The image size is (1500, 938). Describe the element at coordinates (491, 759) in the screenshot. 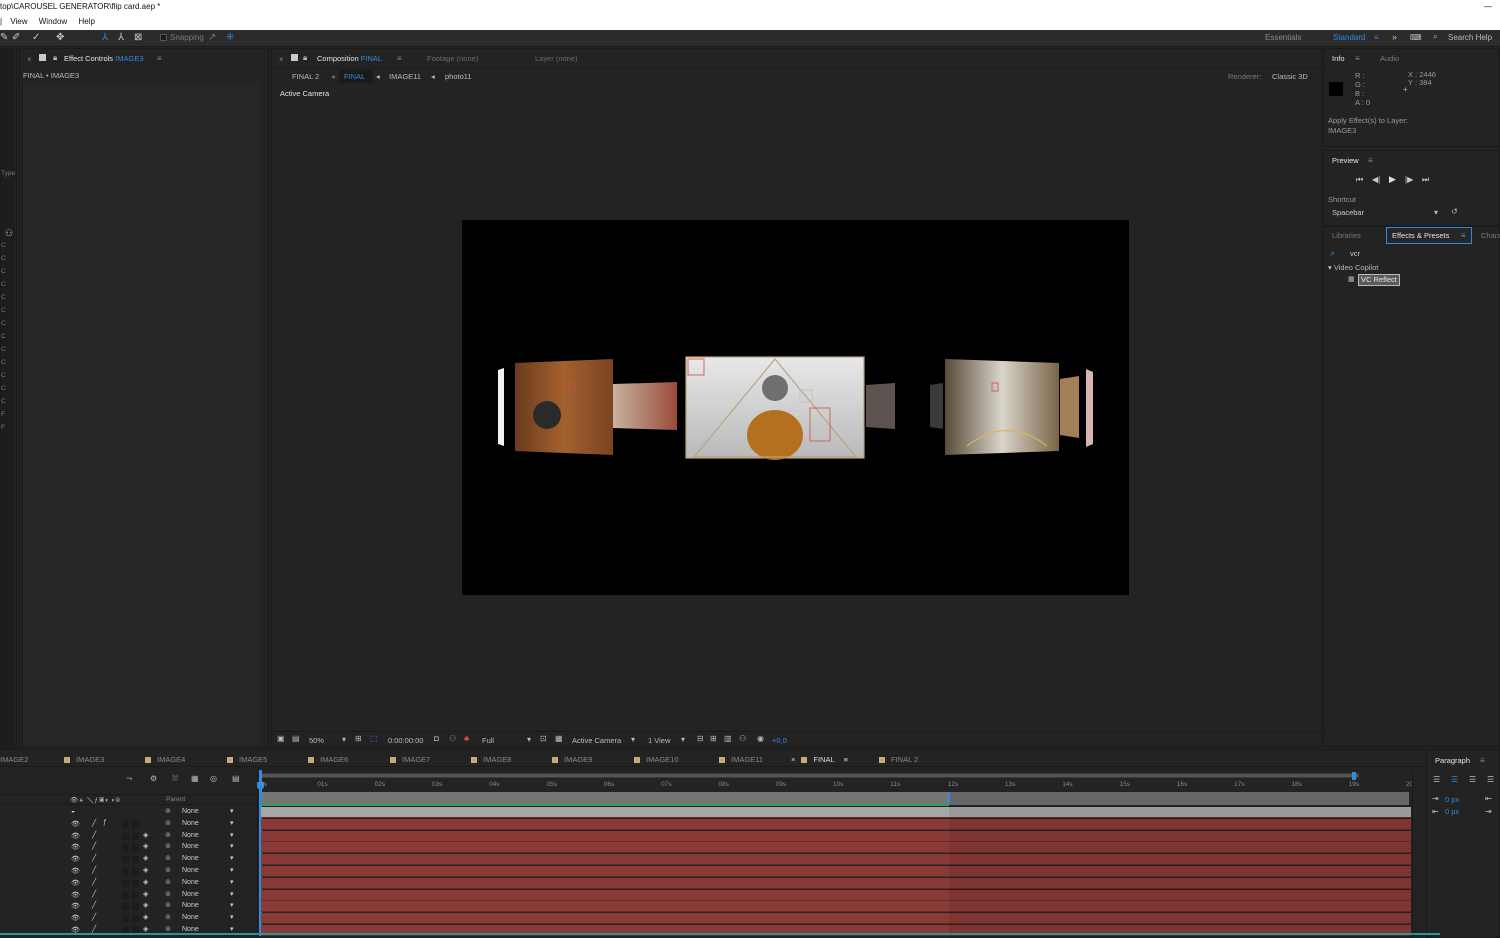

I see `timeline-tab-image8: IMAGE8` at that location.